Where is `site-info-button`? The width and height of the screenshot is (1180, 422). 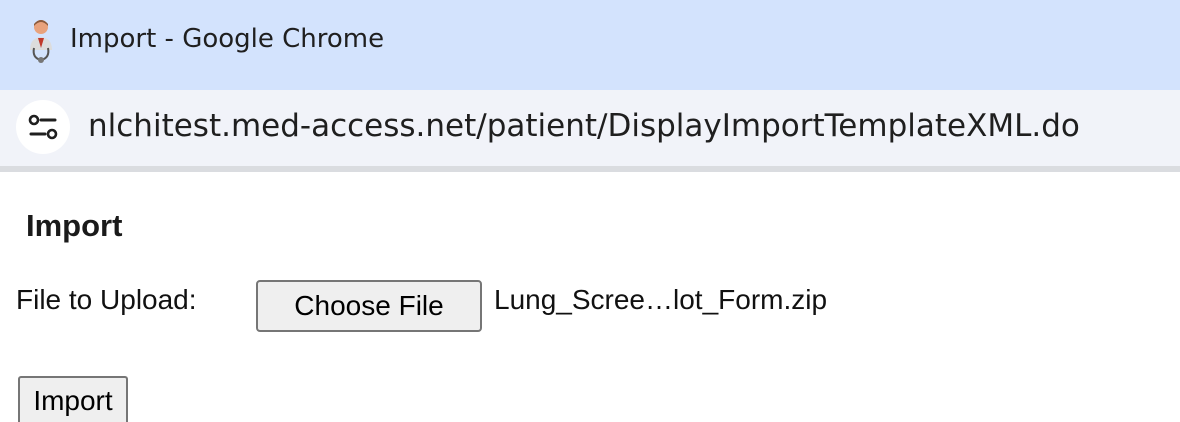
site-info-button is located at coordinates (43, 127).